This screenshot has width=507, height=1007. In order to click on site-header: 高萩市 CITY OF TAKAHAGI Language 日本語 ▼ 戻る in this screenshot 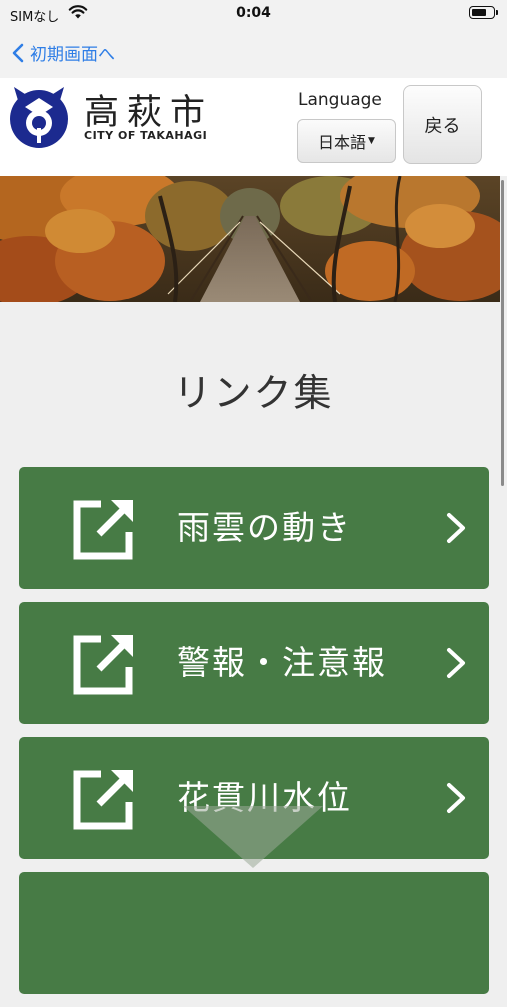, I will do `click(253, 127)`.